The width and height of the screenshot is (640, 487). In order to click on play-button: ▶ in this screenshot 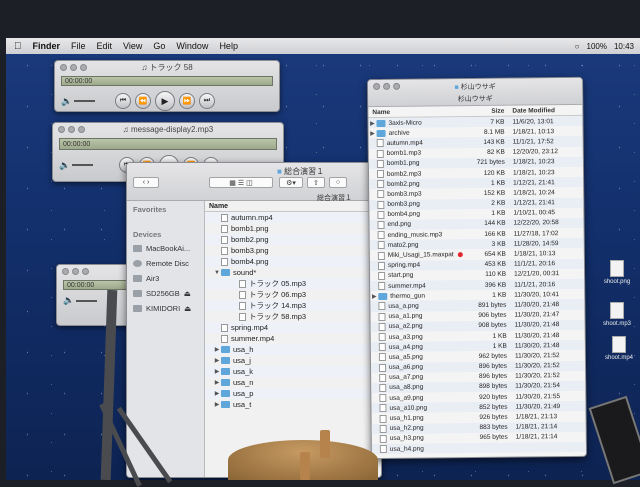, I will do `click(165, 101)`.